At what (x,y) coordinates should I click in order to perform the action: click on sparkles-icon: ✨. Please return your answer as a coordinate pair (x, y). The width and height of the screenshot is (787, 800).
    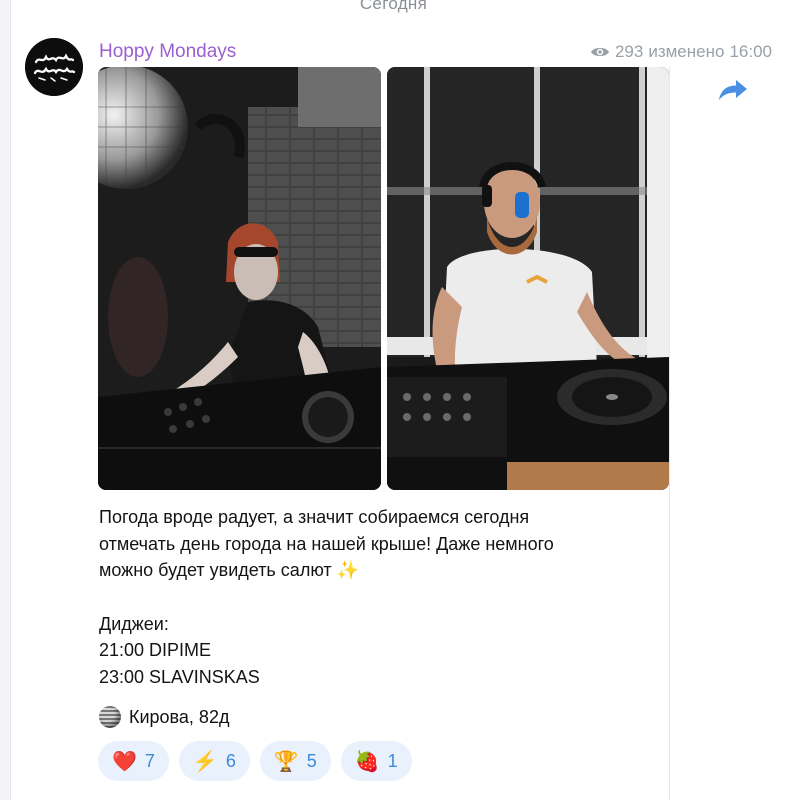
    Looking at the image, I should click on (348, 570).